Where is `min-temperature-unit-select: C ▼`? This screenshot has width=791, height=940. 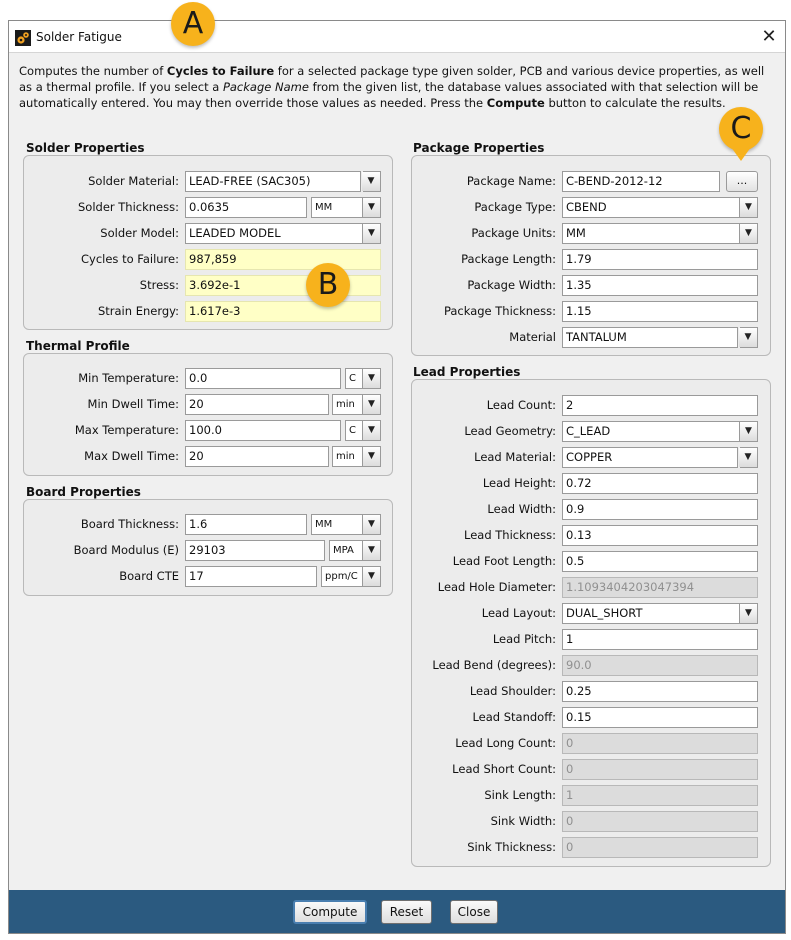
min-temperature-unit-select: C ▼ is located at coordinates (363, 378).